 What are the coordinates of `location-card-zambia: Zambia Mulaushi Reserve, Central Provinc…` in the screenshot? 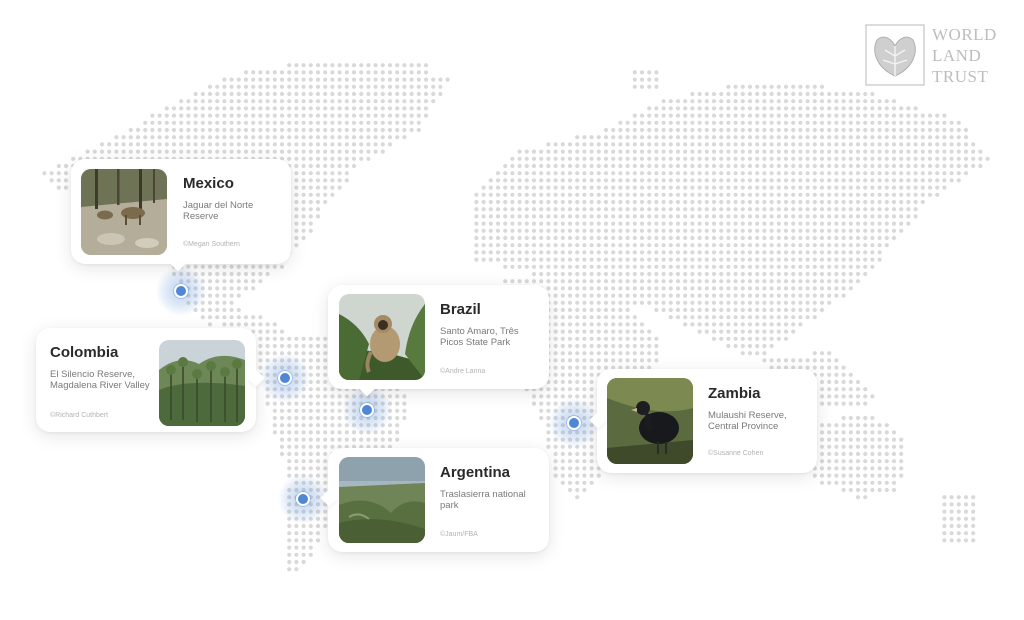 It's located at (703, 421).